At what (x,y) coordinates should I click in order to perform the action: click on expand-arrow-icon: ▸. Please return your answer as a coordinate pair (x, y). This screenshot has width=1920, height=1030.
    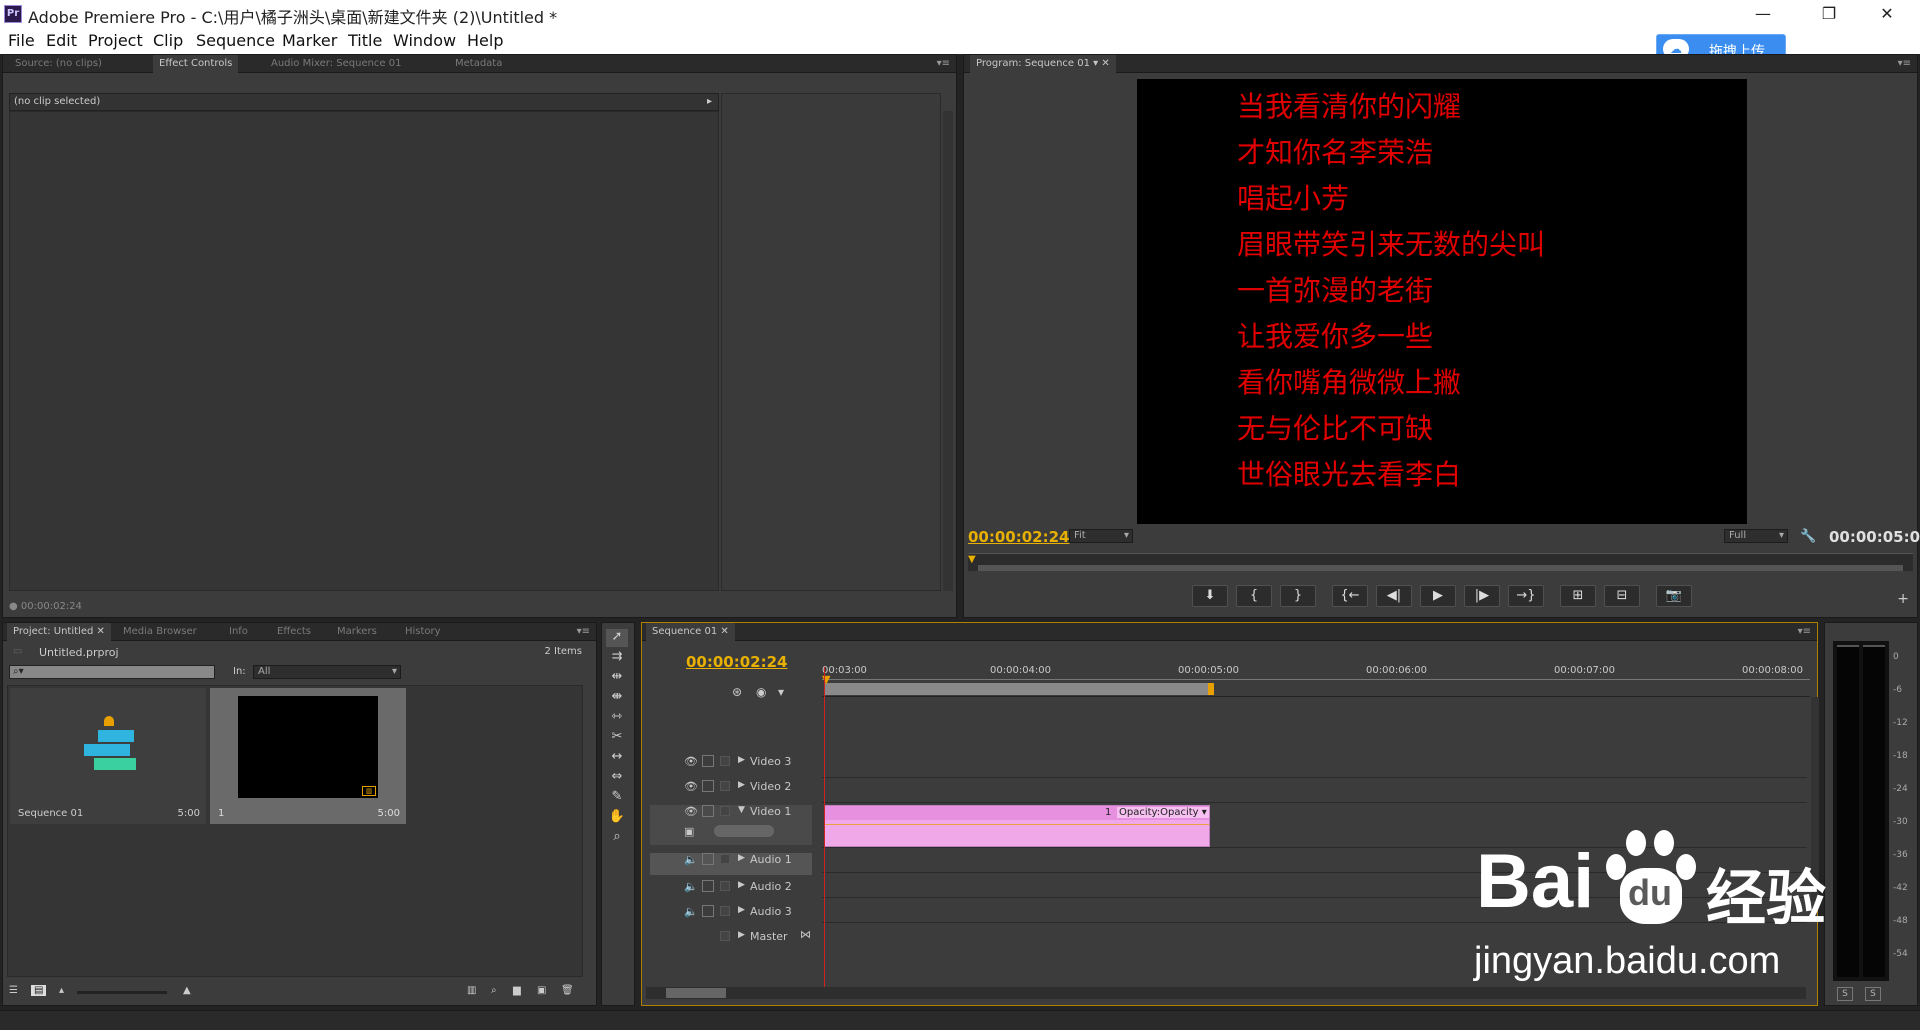
    Looking at the image, I should click on (709, 102).